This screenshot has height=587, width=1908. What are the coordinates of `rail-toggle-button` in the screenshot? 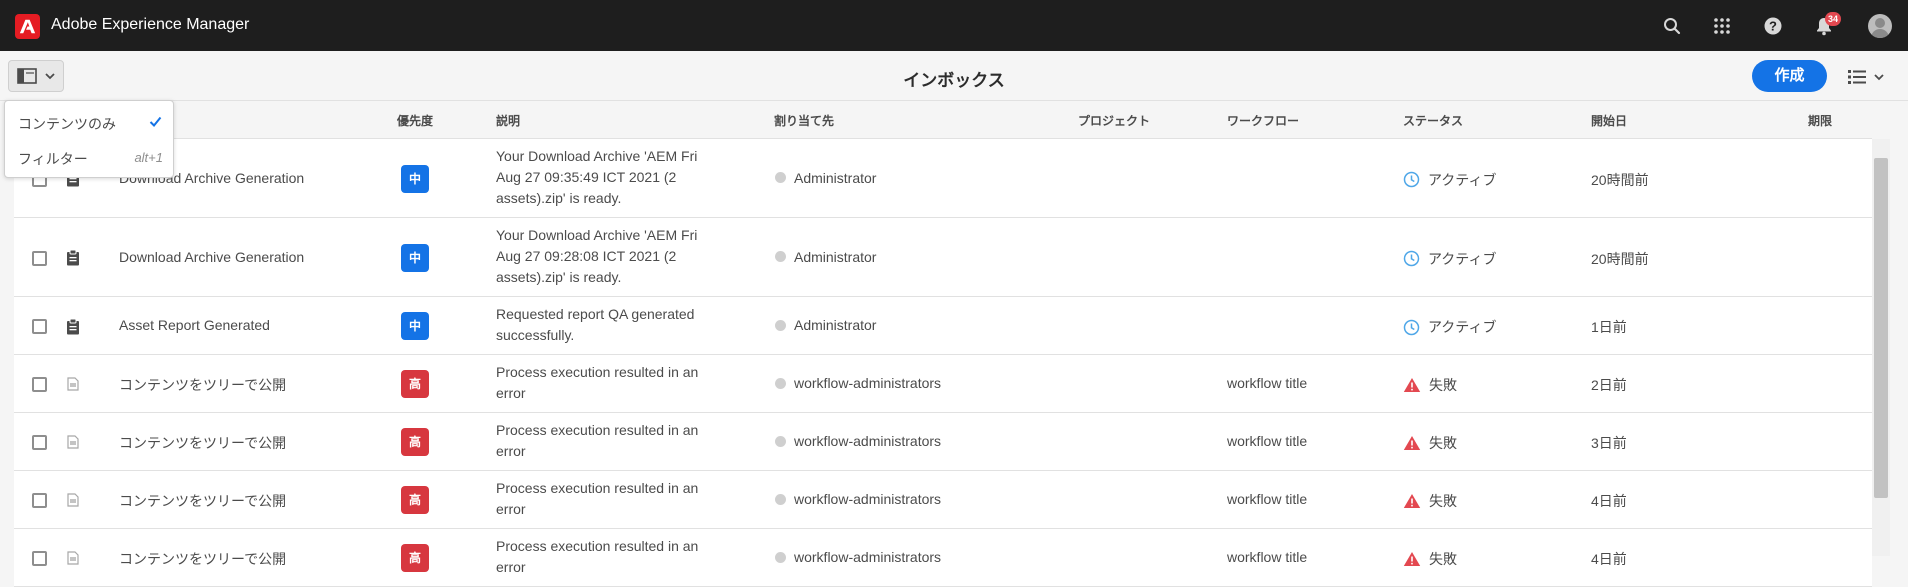 It's located at (36, 76).